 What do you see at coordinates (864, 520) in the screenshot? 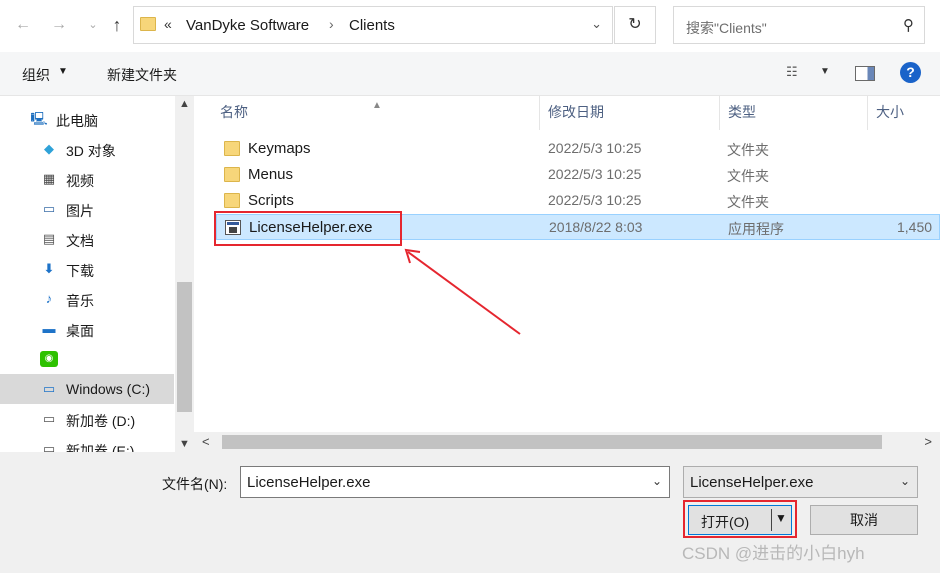
I see `cancel-button: 取消` at bounding box center [864, 520].